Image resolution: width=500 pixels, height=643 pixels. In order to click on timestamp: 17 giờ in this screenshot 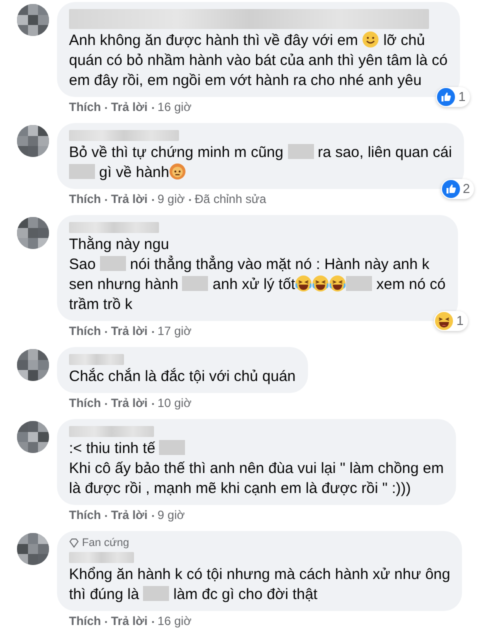, I will do `click(175, 331)`.